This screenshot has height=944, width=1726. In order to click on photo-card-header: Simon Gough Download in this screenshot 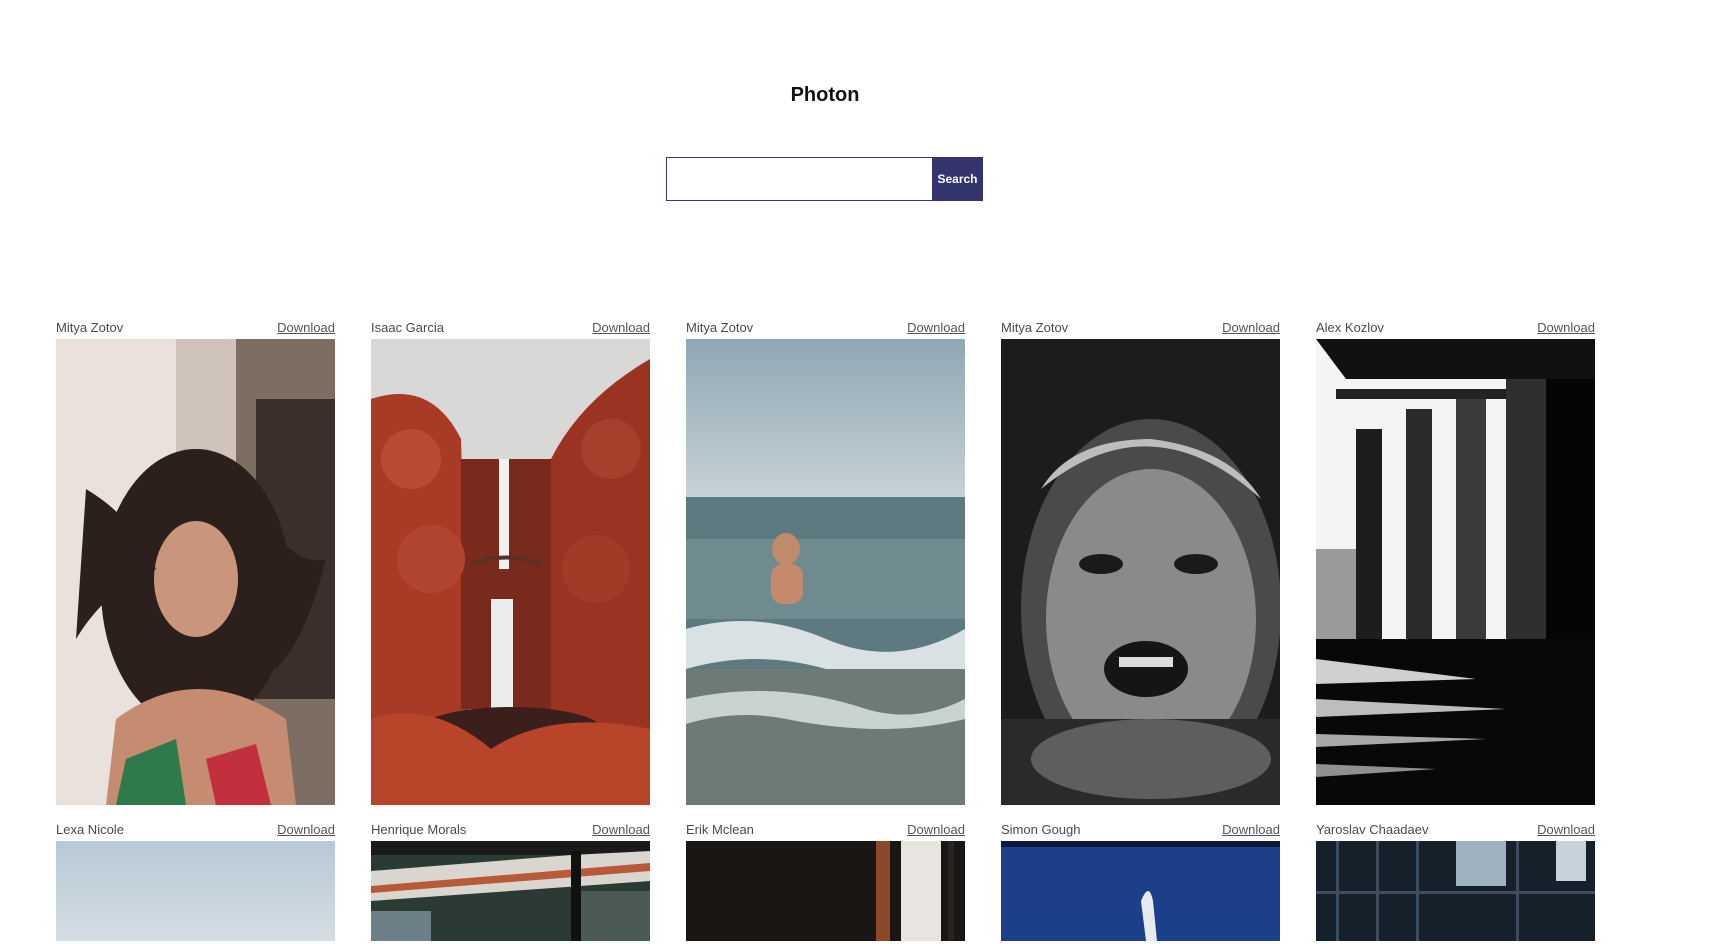, I will do `click(1140, 829)`.